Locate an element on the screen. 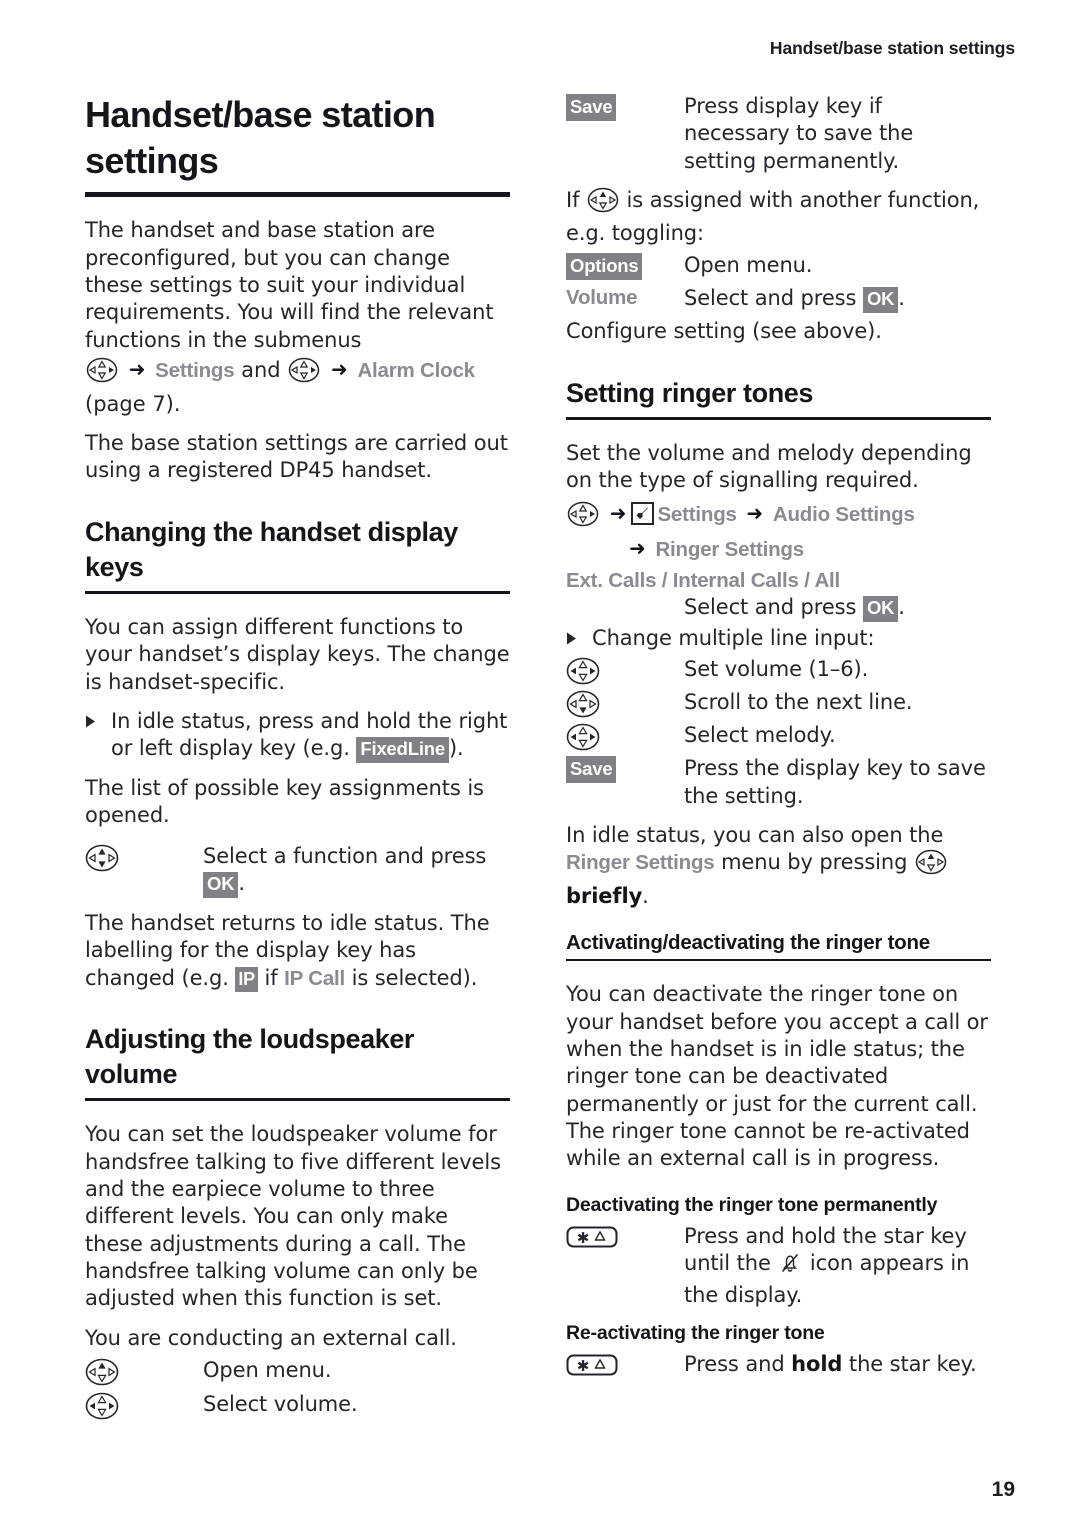 This screenshot has height=1532, width=1080. ringer-menu-path-line: ➜ Settings ➜ Audio Settings is located at coordinates (778, 517).